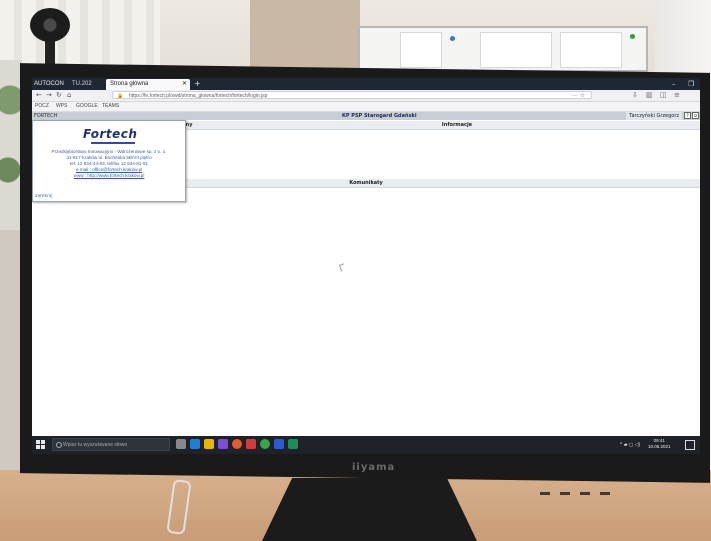 The height and width of the screenshot is (541, 711). I want to click on mouse-cursor-icon, so click(342, 267).